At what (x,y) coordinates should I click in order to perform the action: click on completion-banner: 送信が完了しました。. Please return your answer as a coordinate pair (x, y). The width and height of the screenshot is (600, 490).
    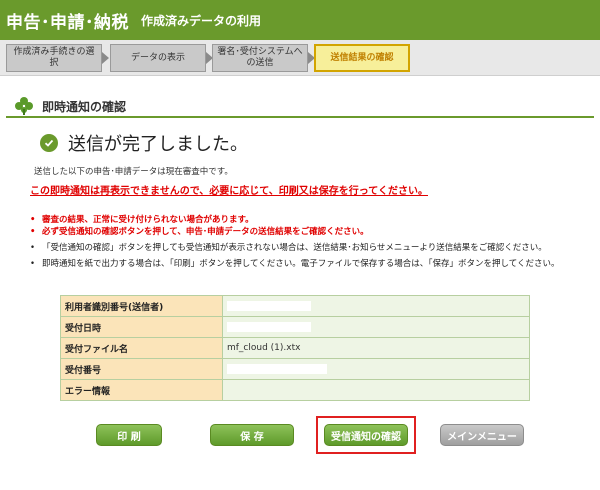
    Looking at the image, I should click on (144, 143).